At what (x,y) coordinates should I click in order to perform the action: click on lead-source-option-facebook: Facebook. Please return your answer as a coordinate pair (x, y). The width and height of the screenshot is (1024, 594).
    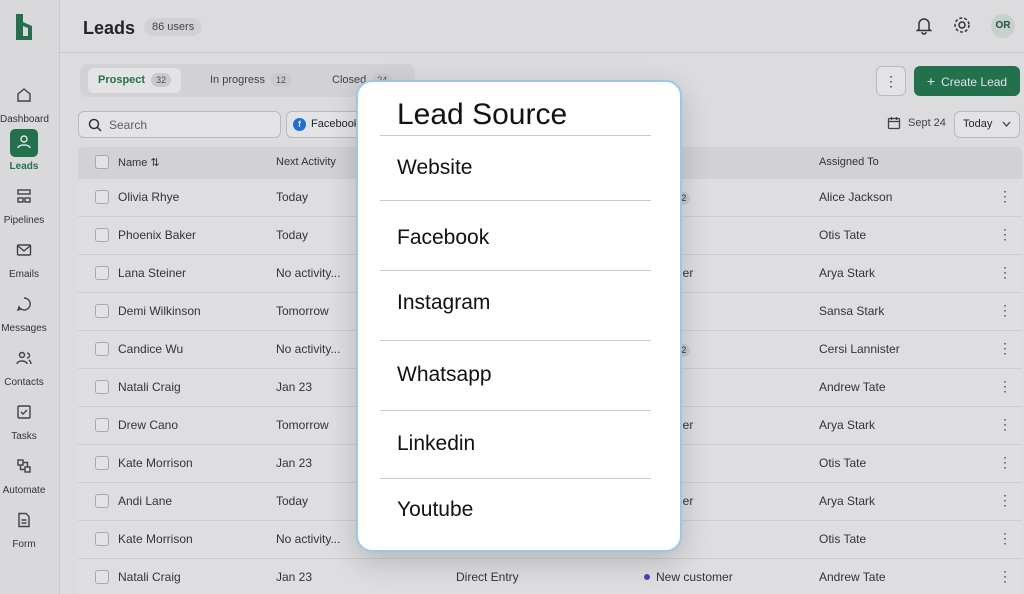
    Looking at the image, I should click on (443, 238).